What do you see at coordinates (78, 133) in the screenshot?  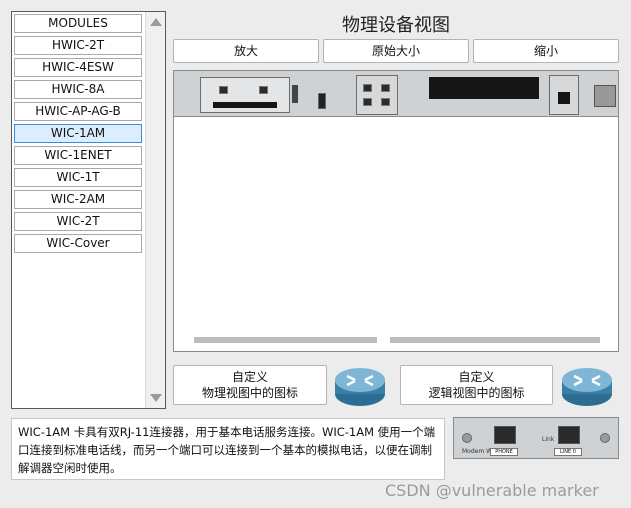 I see `module-item-wic-1am: WIC-1AM` at bounding box center [78, 133].